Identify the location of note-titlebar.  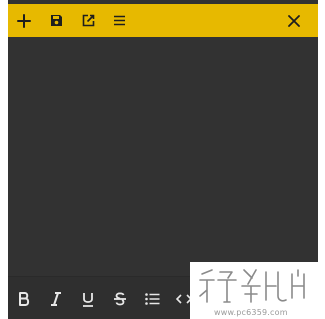
(163, 20).